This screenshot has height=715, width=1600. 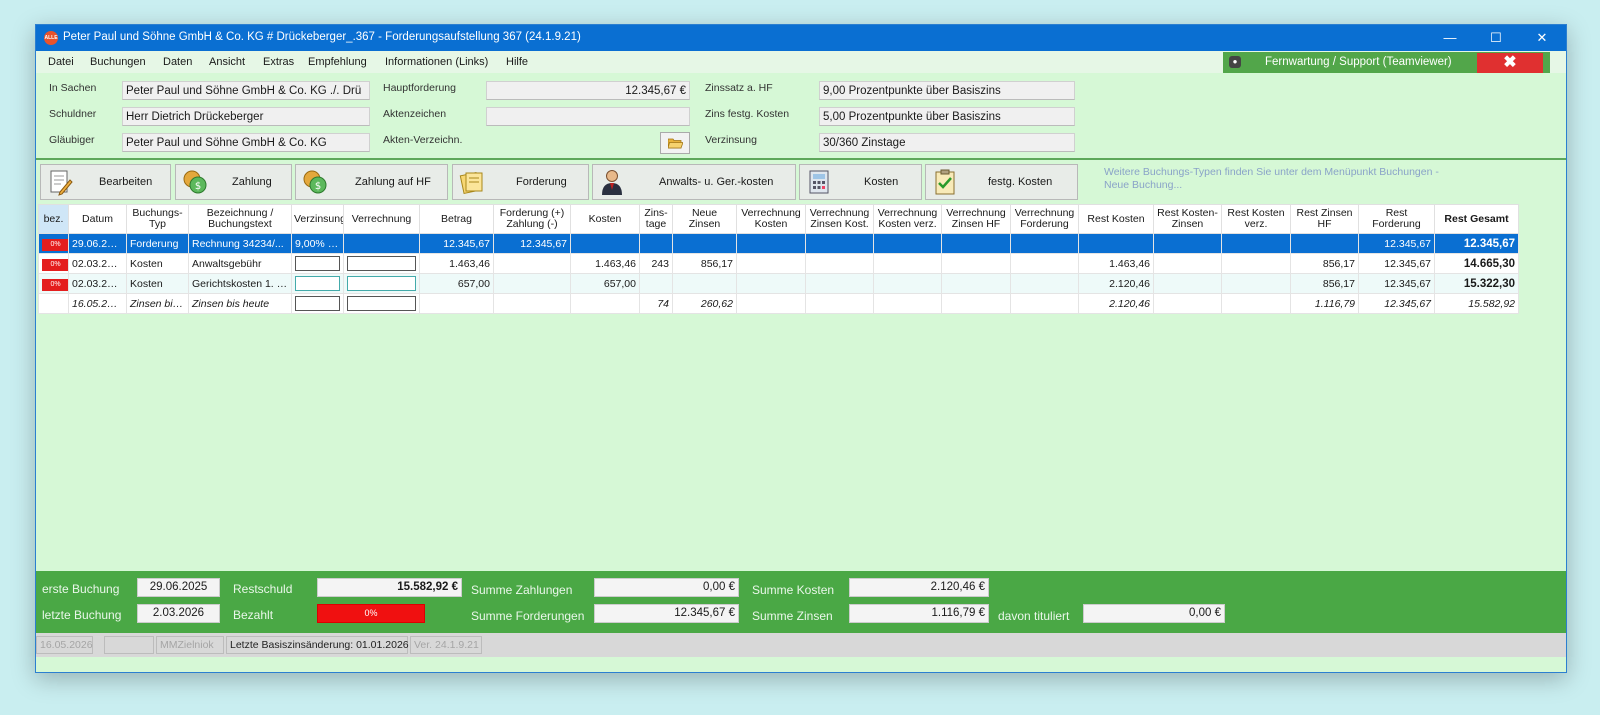 What do you see at coordinates (520, 182) in the screenshot?
I see `forderung-button: Forderung` at bounding box center [520, 182].